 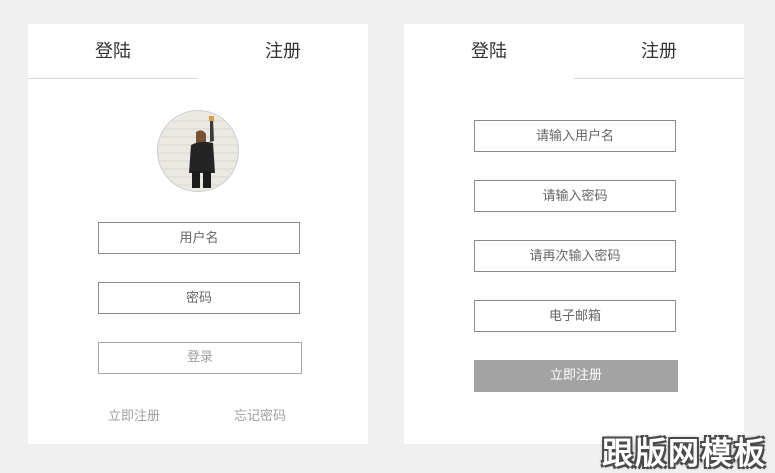 What do you see at coordinates (134, 414) in the screenshot?
I see `register-now-link: 立即注册` at bounding box center [134, 414].